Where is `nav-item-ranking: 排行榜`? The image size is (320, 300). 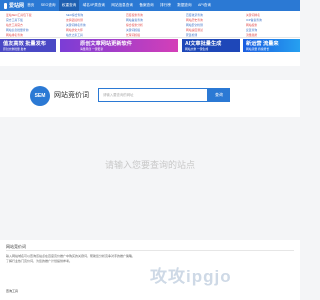 nav-item-ranking: 排行榜 is located at coordinates (165, 5).